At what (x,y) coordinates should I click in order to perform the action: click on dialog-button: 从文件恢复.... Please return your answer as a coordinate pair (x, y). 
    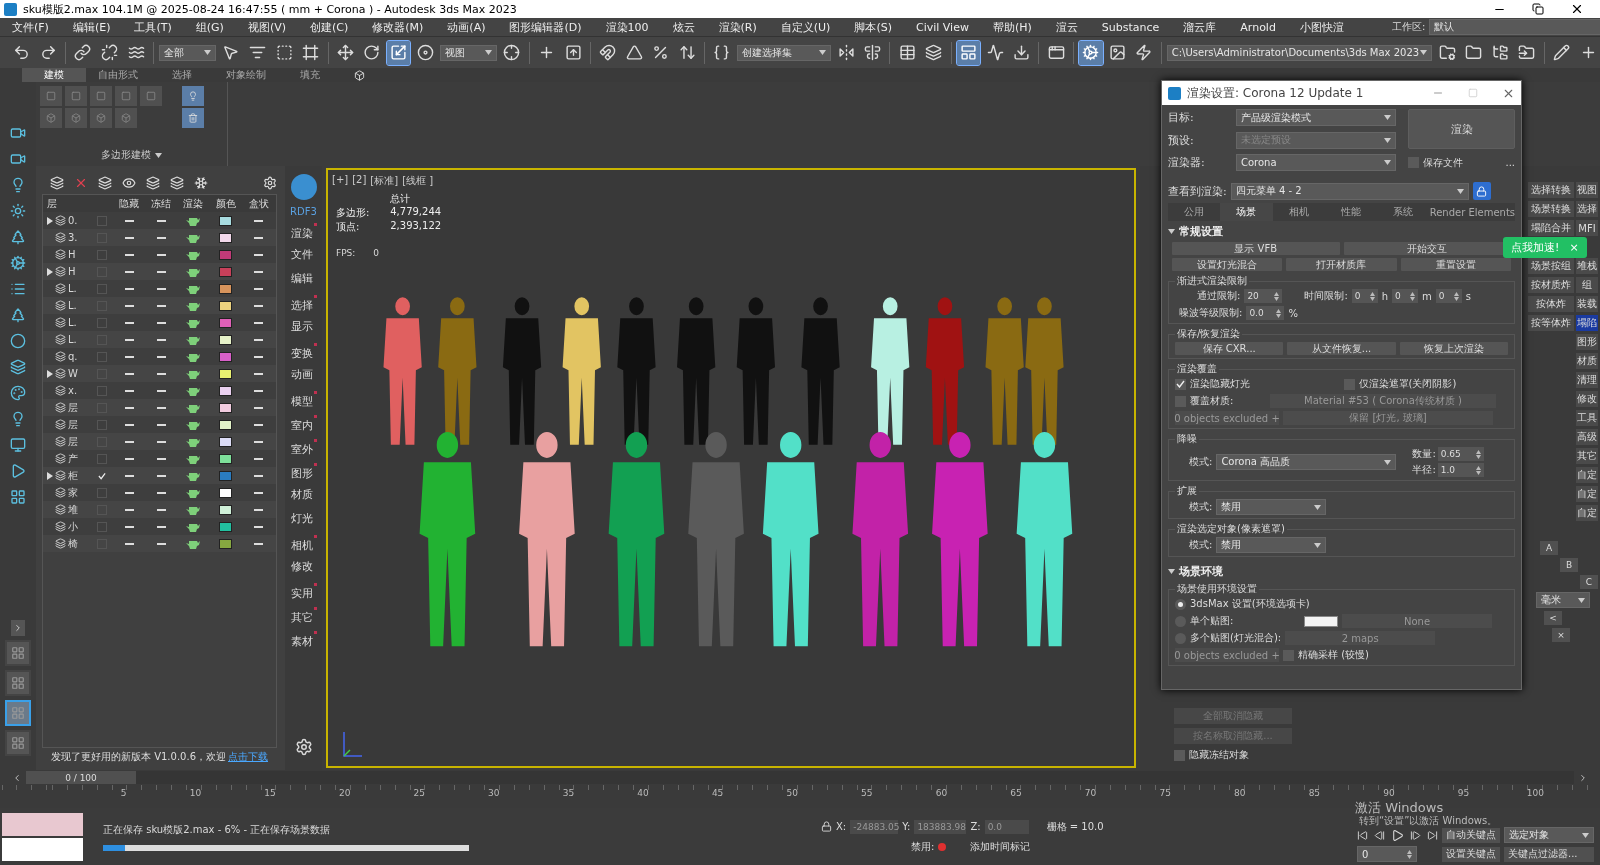
    Looking at the image, I should click on (1341, 348).